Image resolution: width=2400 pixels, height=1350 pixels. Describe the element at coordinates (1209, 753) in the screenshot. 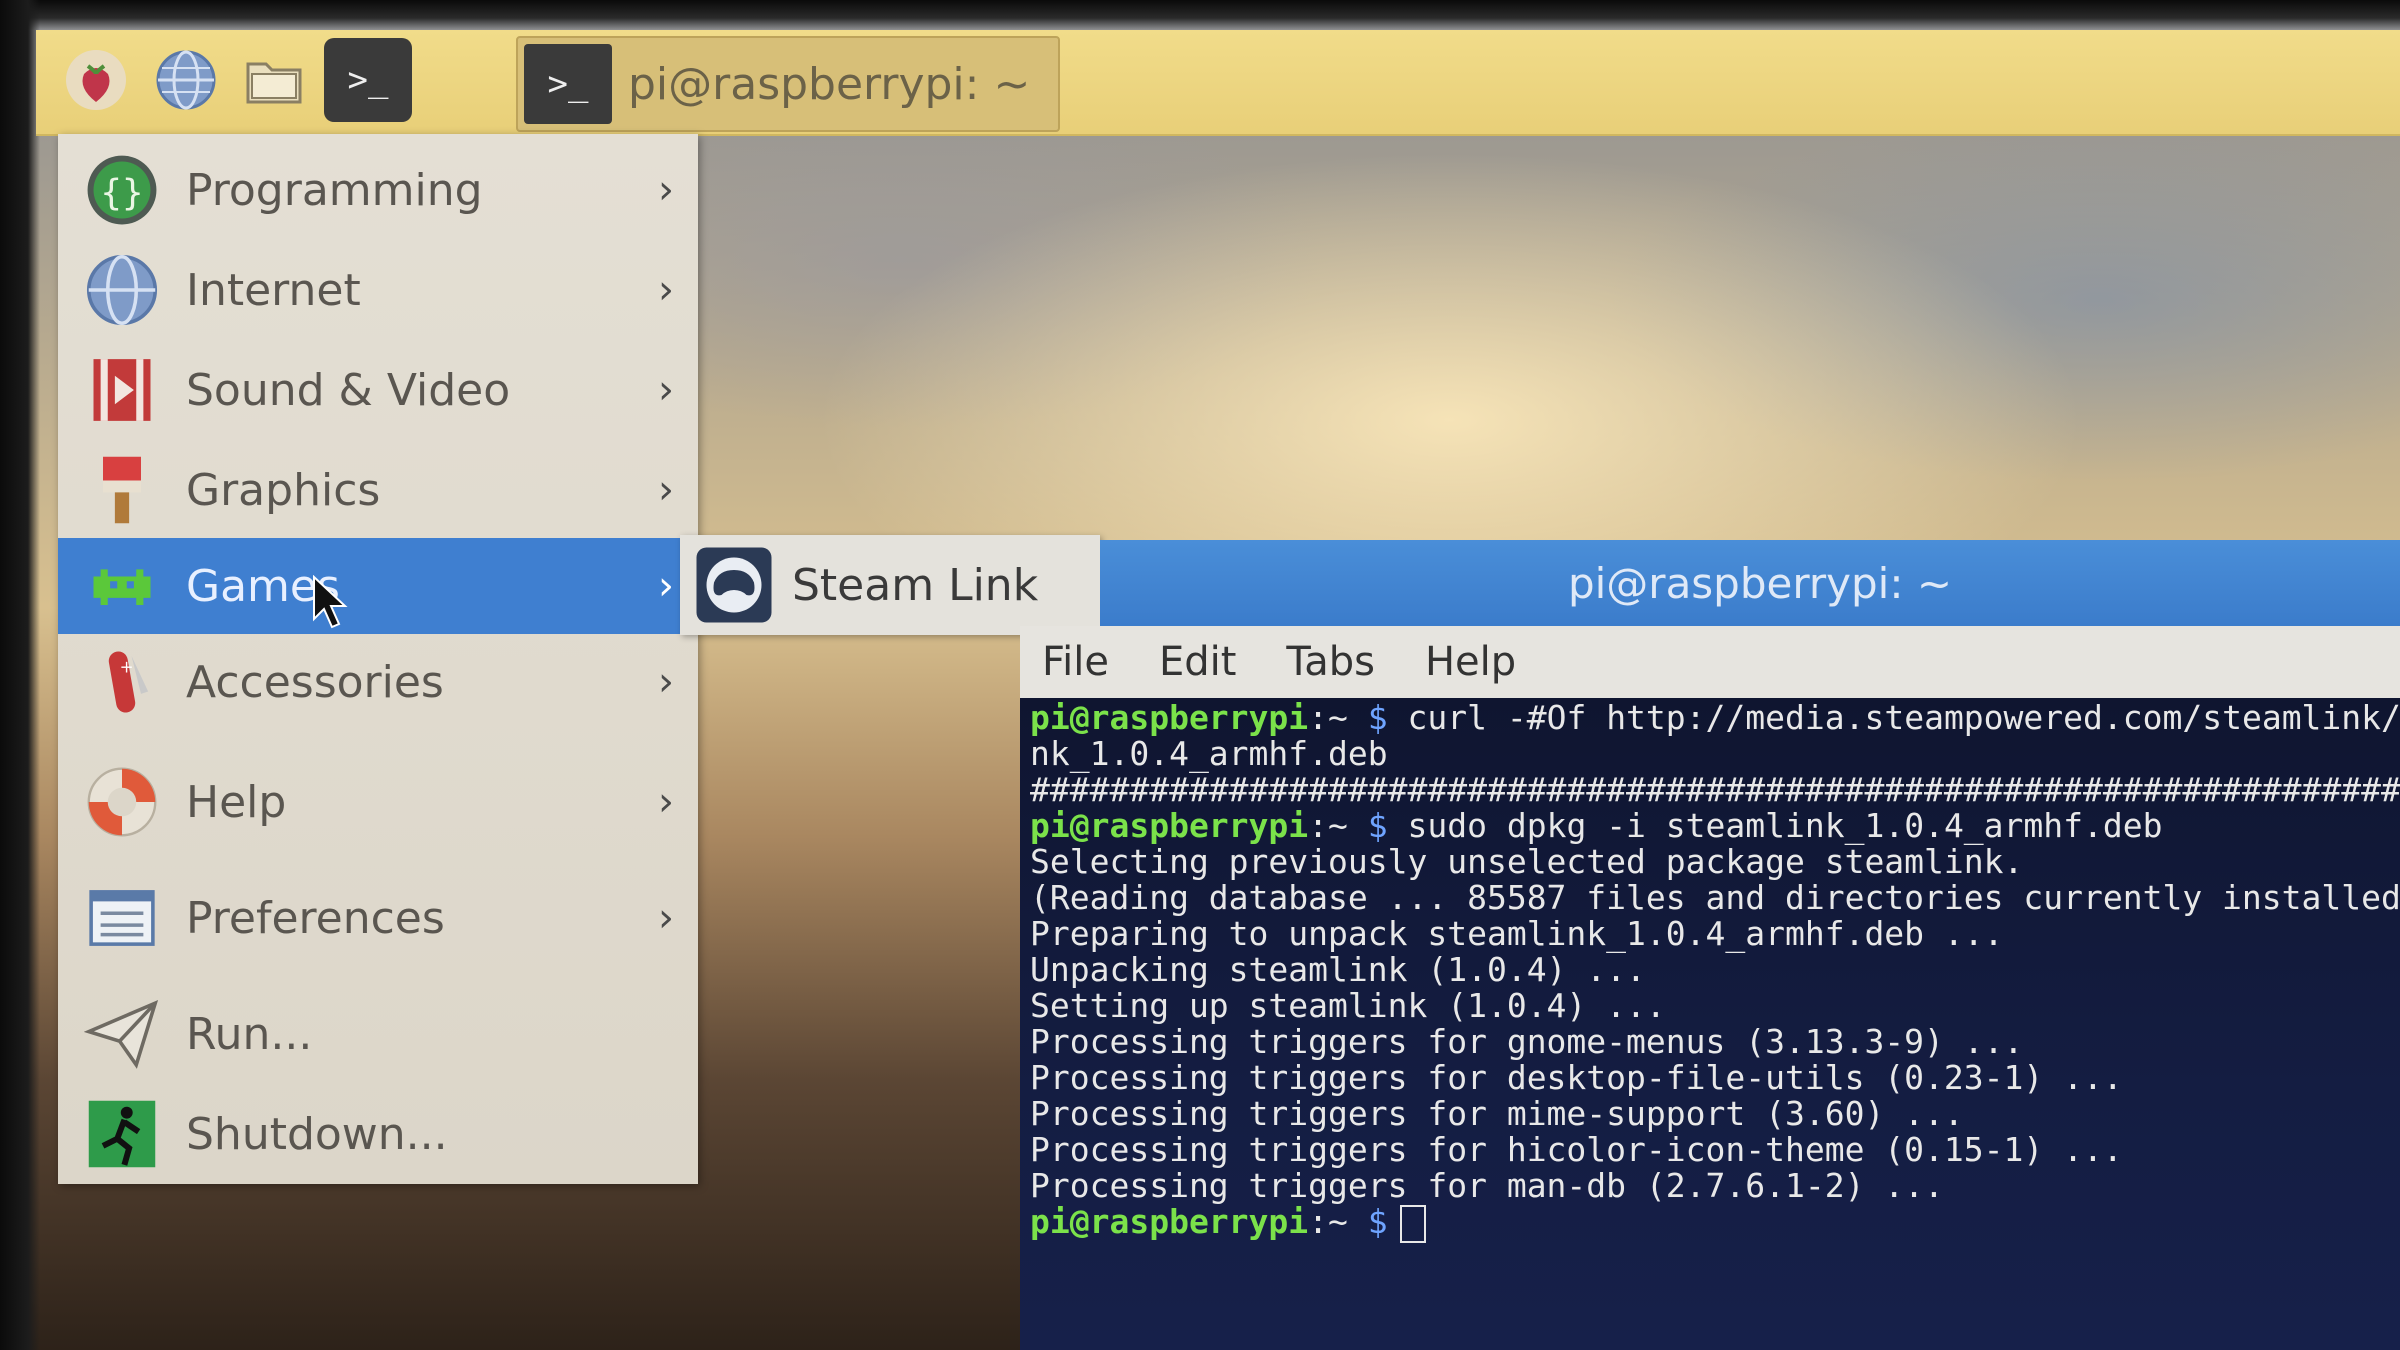

I see `terminal-line: nk_1.0.4_armhf.deb` at that location.